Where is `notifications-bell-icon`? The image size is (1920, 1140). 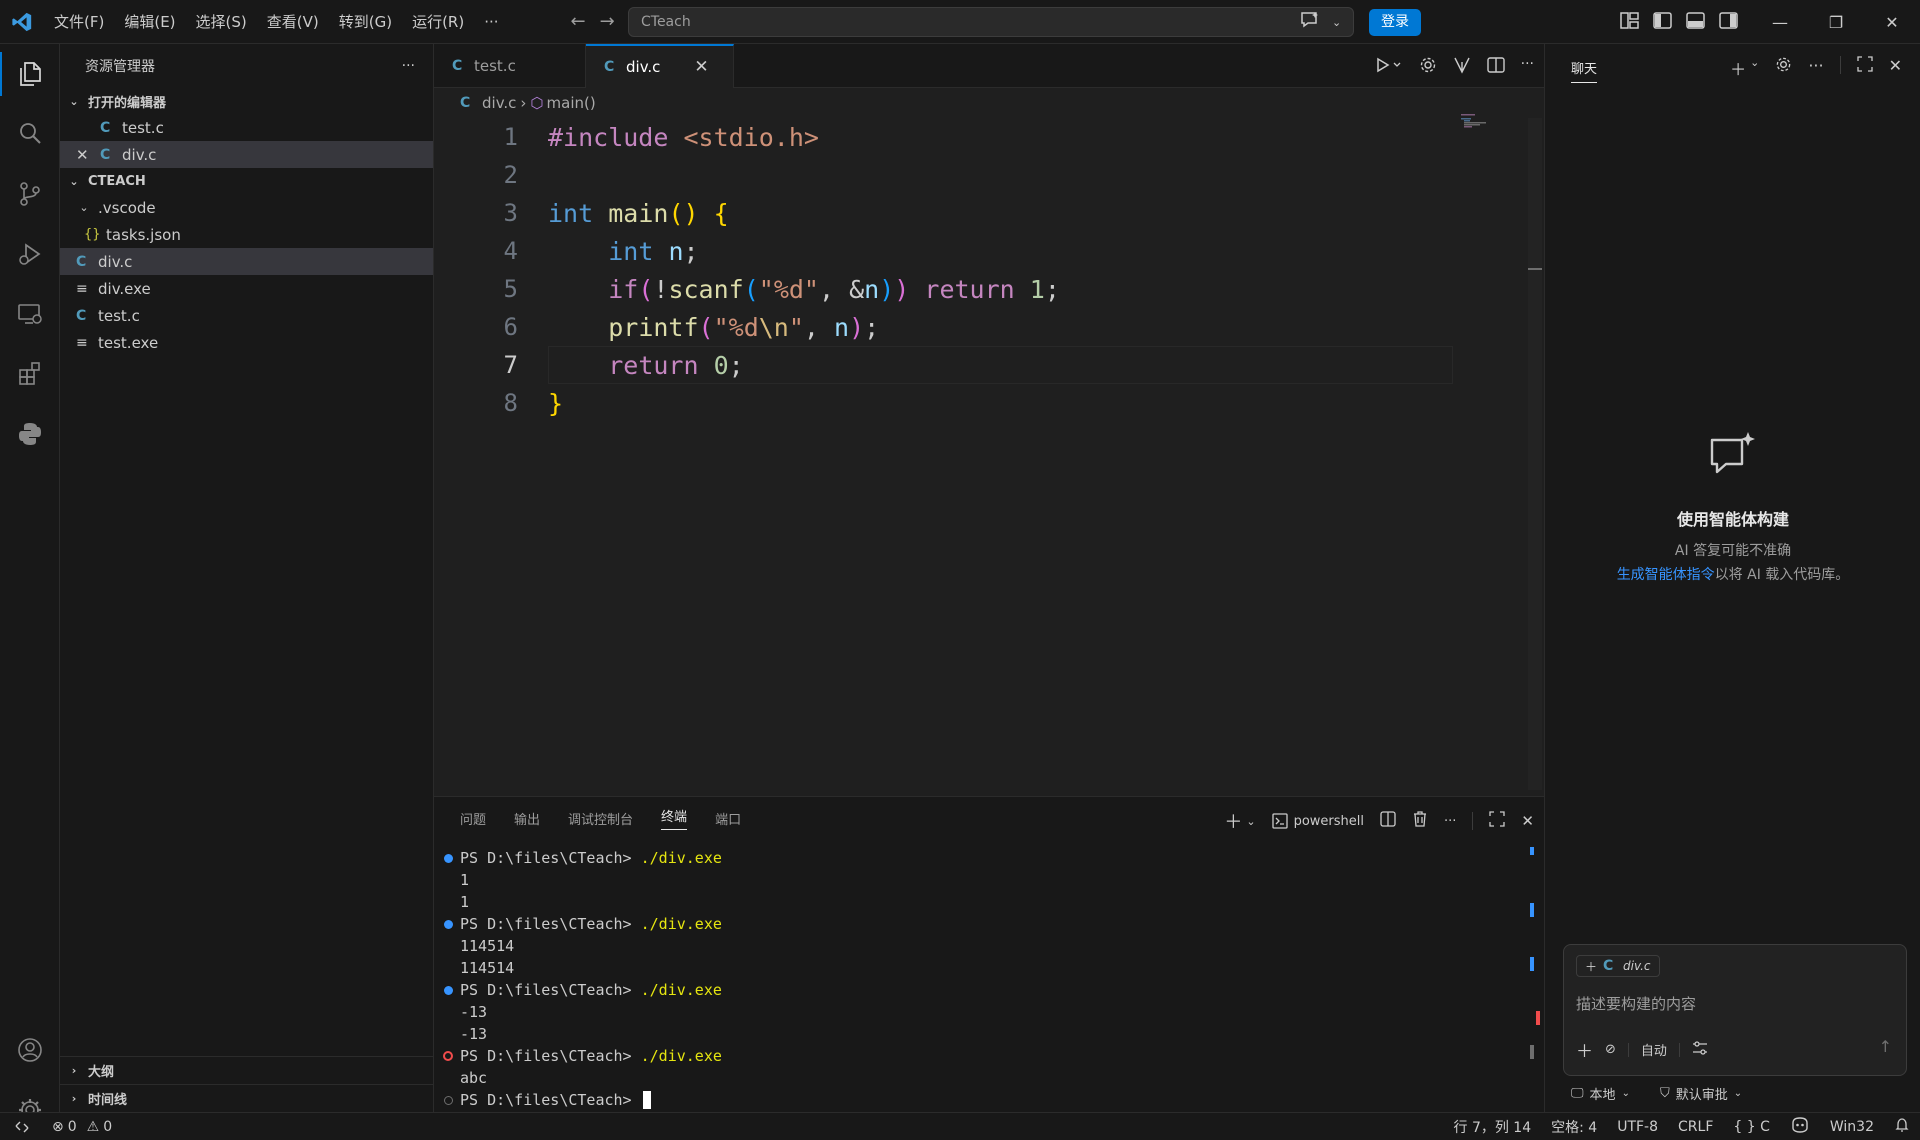 notifications-bell-icon is located at coordinates (1902, 1127).